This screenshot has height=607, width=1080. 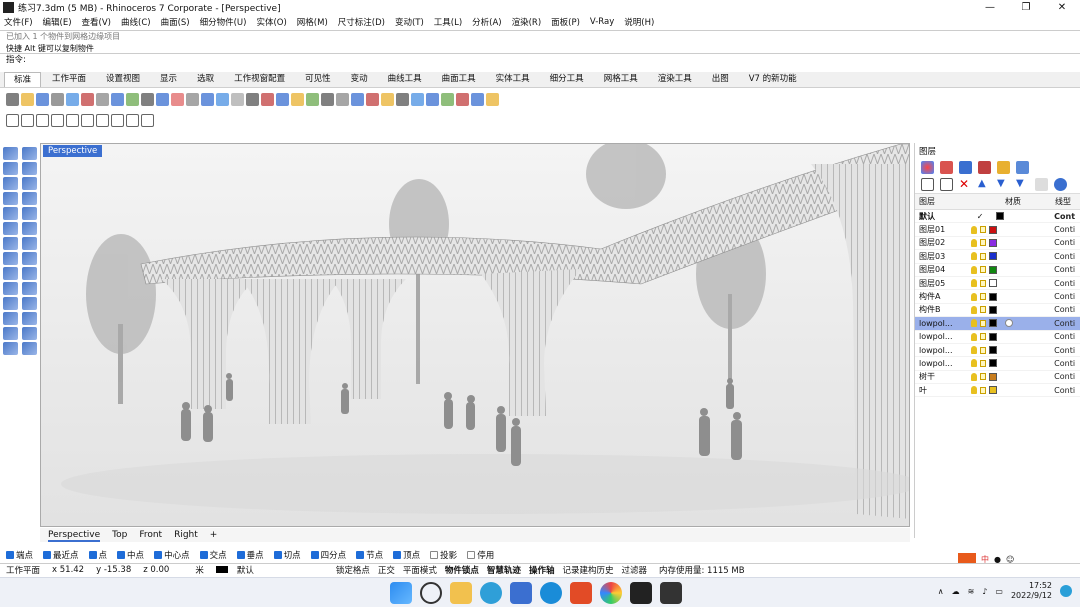 What do you see at coordinates (675, 79) in the screenshot?
I see `tab-render-tools: 渲染工具` at bounding box center [675, 79].